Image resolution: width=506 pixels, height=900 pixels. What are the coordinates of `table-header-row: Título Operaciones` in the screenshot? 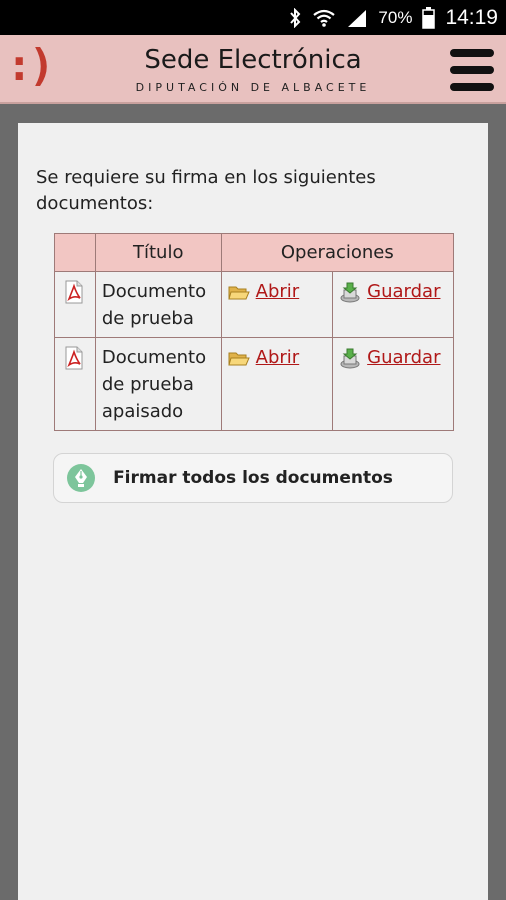 It's located at (254, 252).